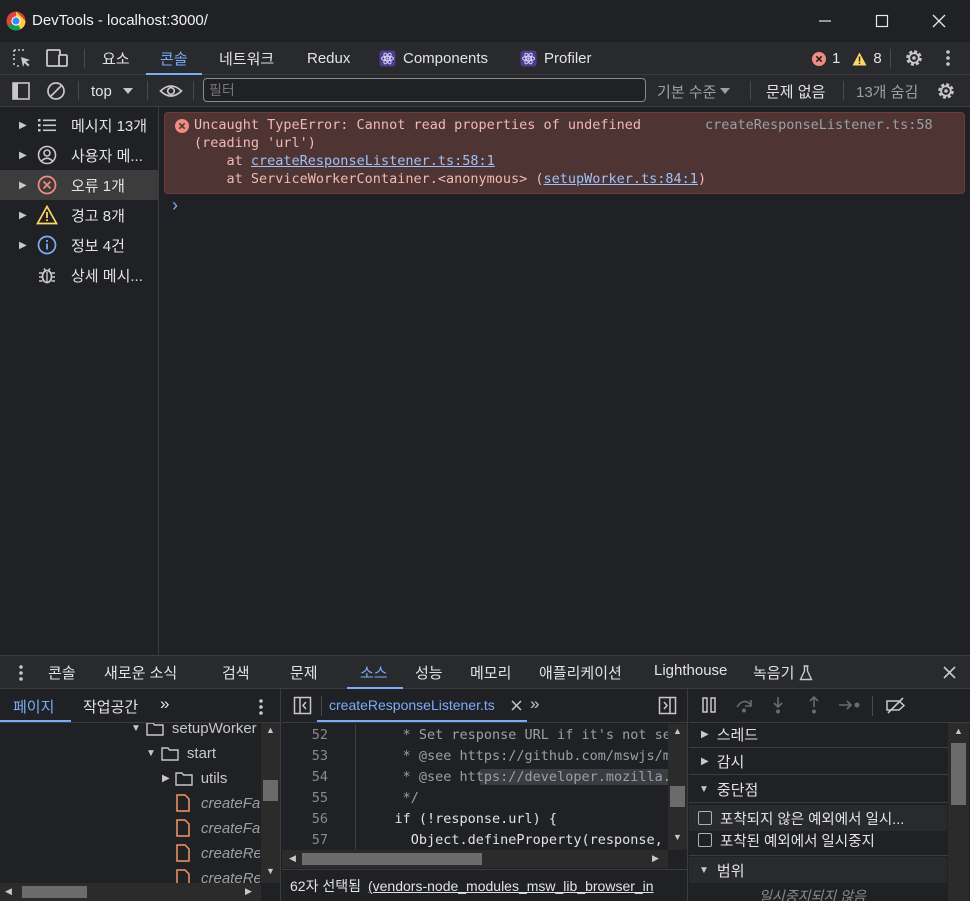 This screenshot has width=970, height=901. What do you see at coordinates (939, 21) in the screenshot?
I see `close-window-button` at bounding box center [939, 21].